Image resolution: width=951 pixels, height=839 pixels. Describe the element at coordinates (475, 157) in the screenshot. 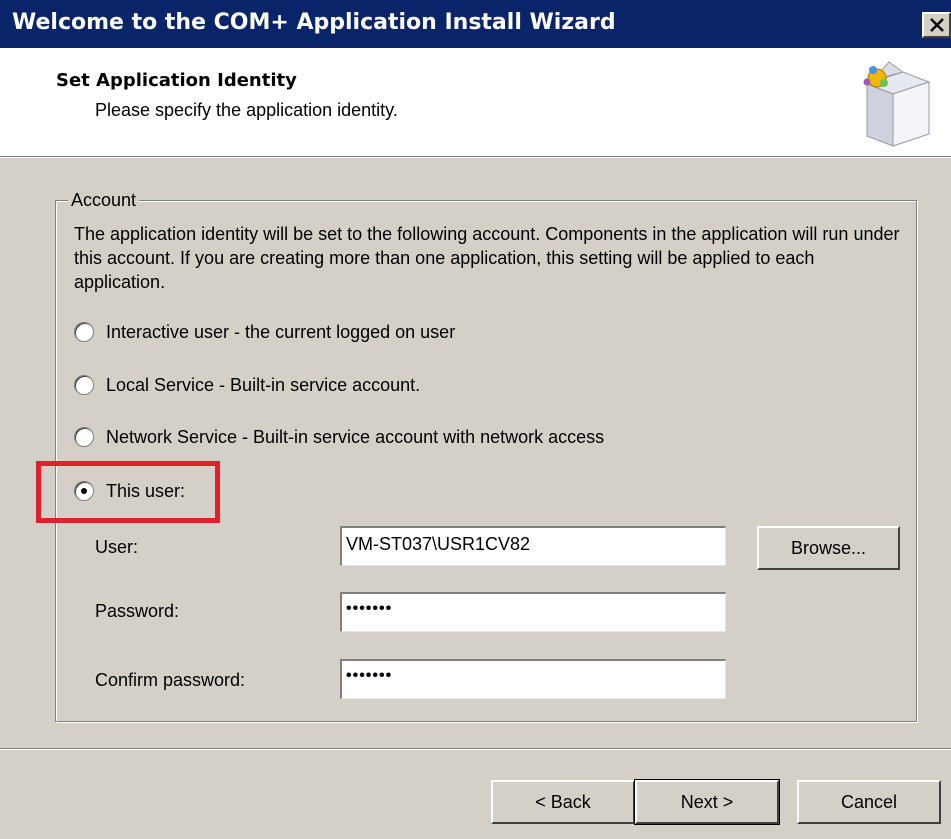

I see `header-divider` at that location.